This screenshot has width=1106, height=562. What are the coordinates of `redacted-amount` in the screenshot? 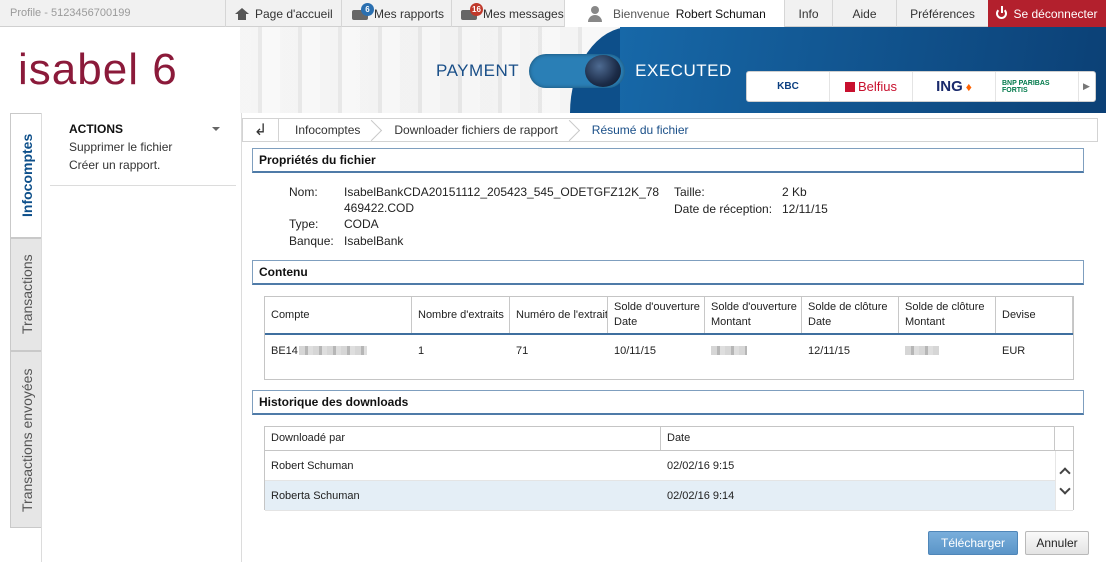 It's located at (729, 350).